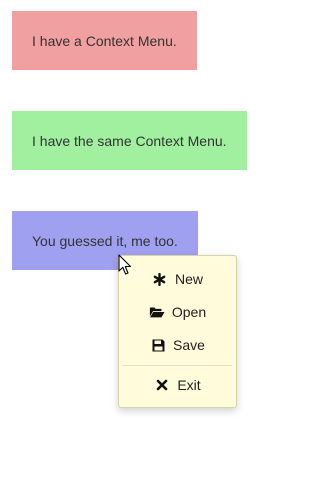 Image resolution: width=324 pixels, height=488 pixels. Describe the element at coordinates (157, 312) in the screenshot. I see `folder-open-icon` at that location.